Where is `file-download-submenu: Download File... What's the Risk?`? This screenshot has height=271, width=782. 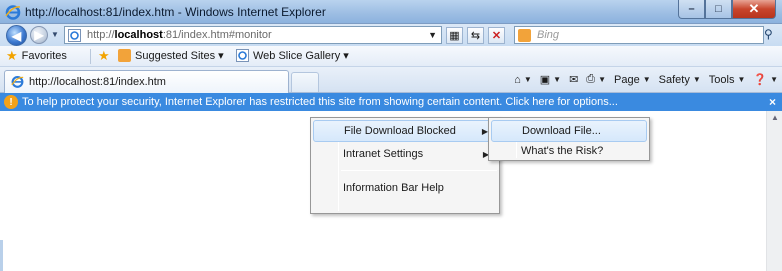 file-download-submenu: Download File... What's the Risk? is located at coordinates (569, 139).